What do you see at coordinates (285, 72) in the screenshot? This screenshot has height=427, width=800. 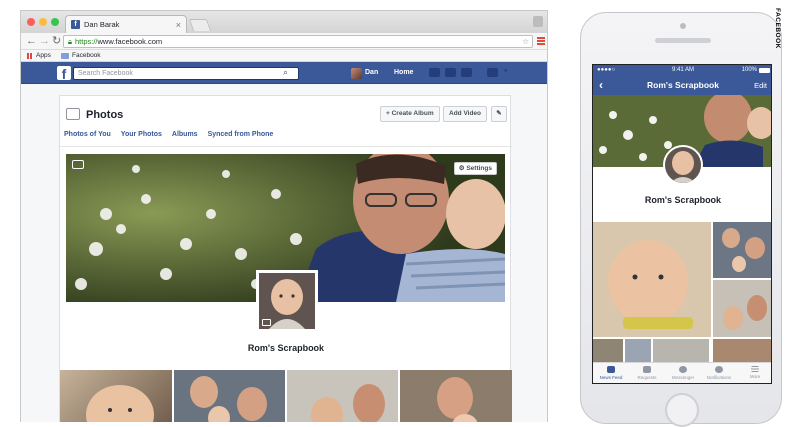 I see `search-icon: ⌕` at bounding box center [285, 72].